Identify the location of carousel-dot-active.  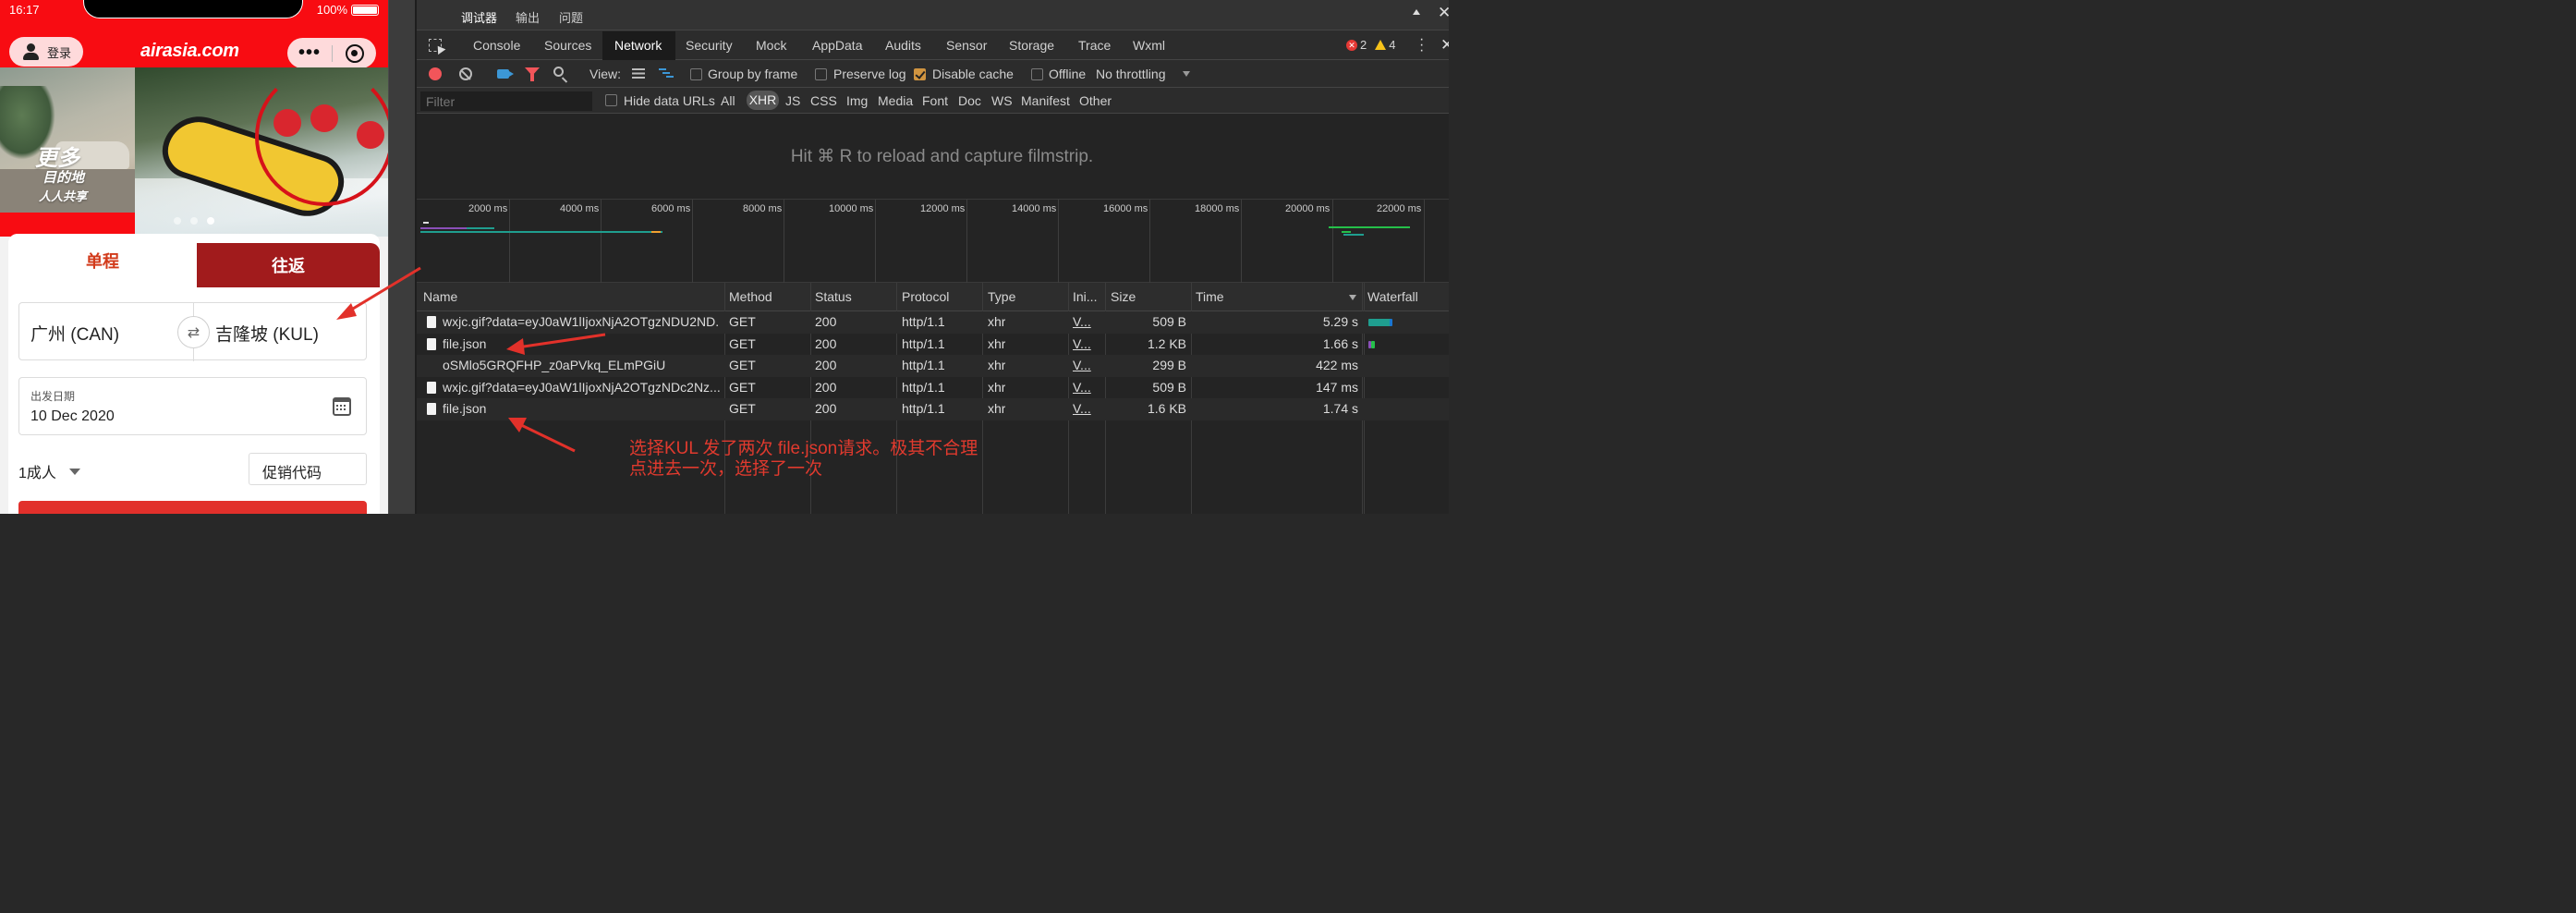
(210, 221).